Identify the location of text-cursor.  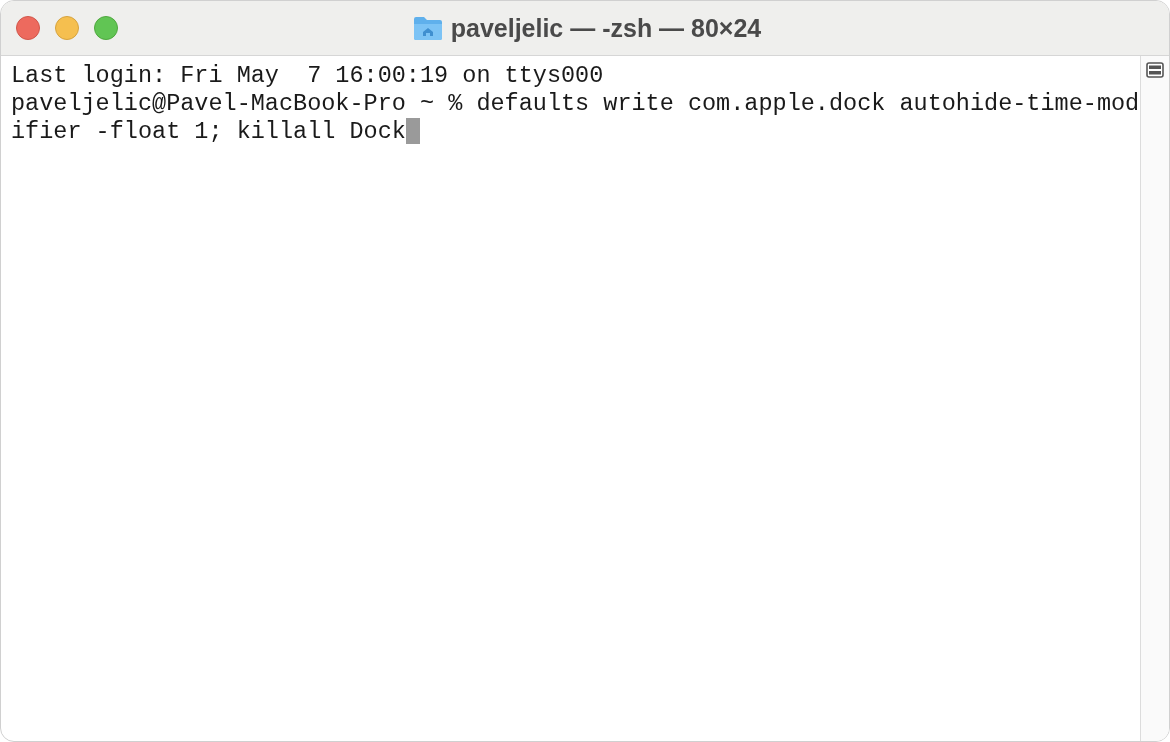
(412, 131).